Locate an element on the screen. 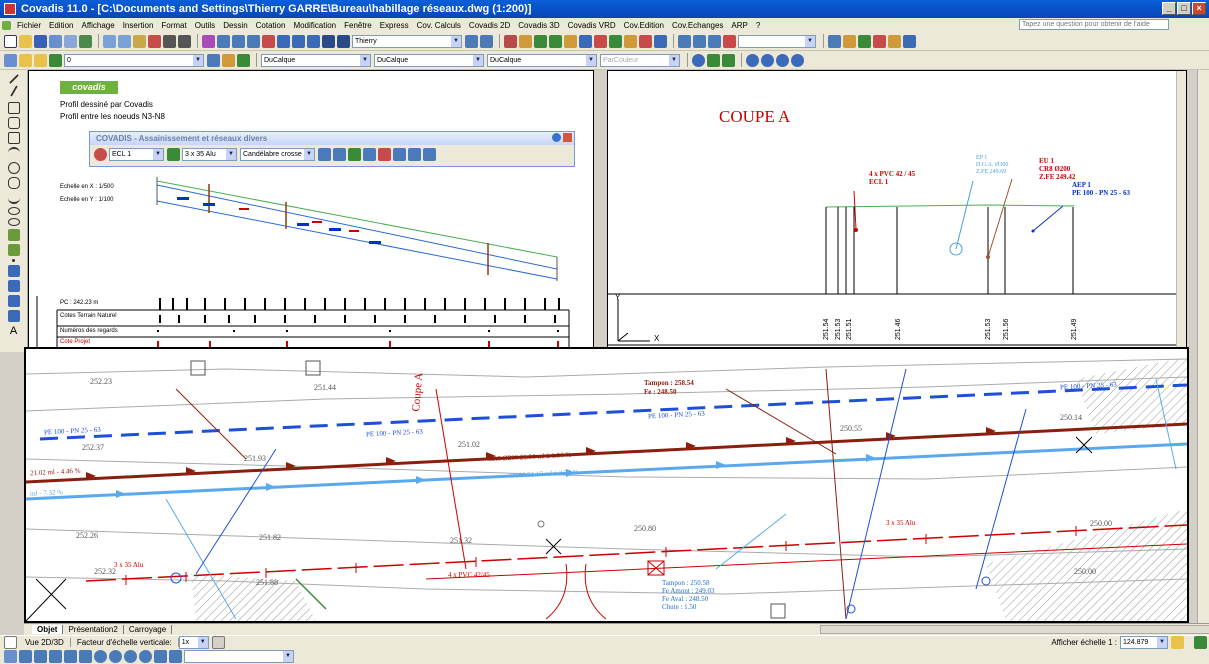 The height and width of the screenshot is (664, 1209). view-toggle-icon is located at coordinates (10, 642).